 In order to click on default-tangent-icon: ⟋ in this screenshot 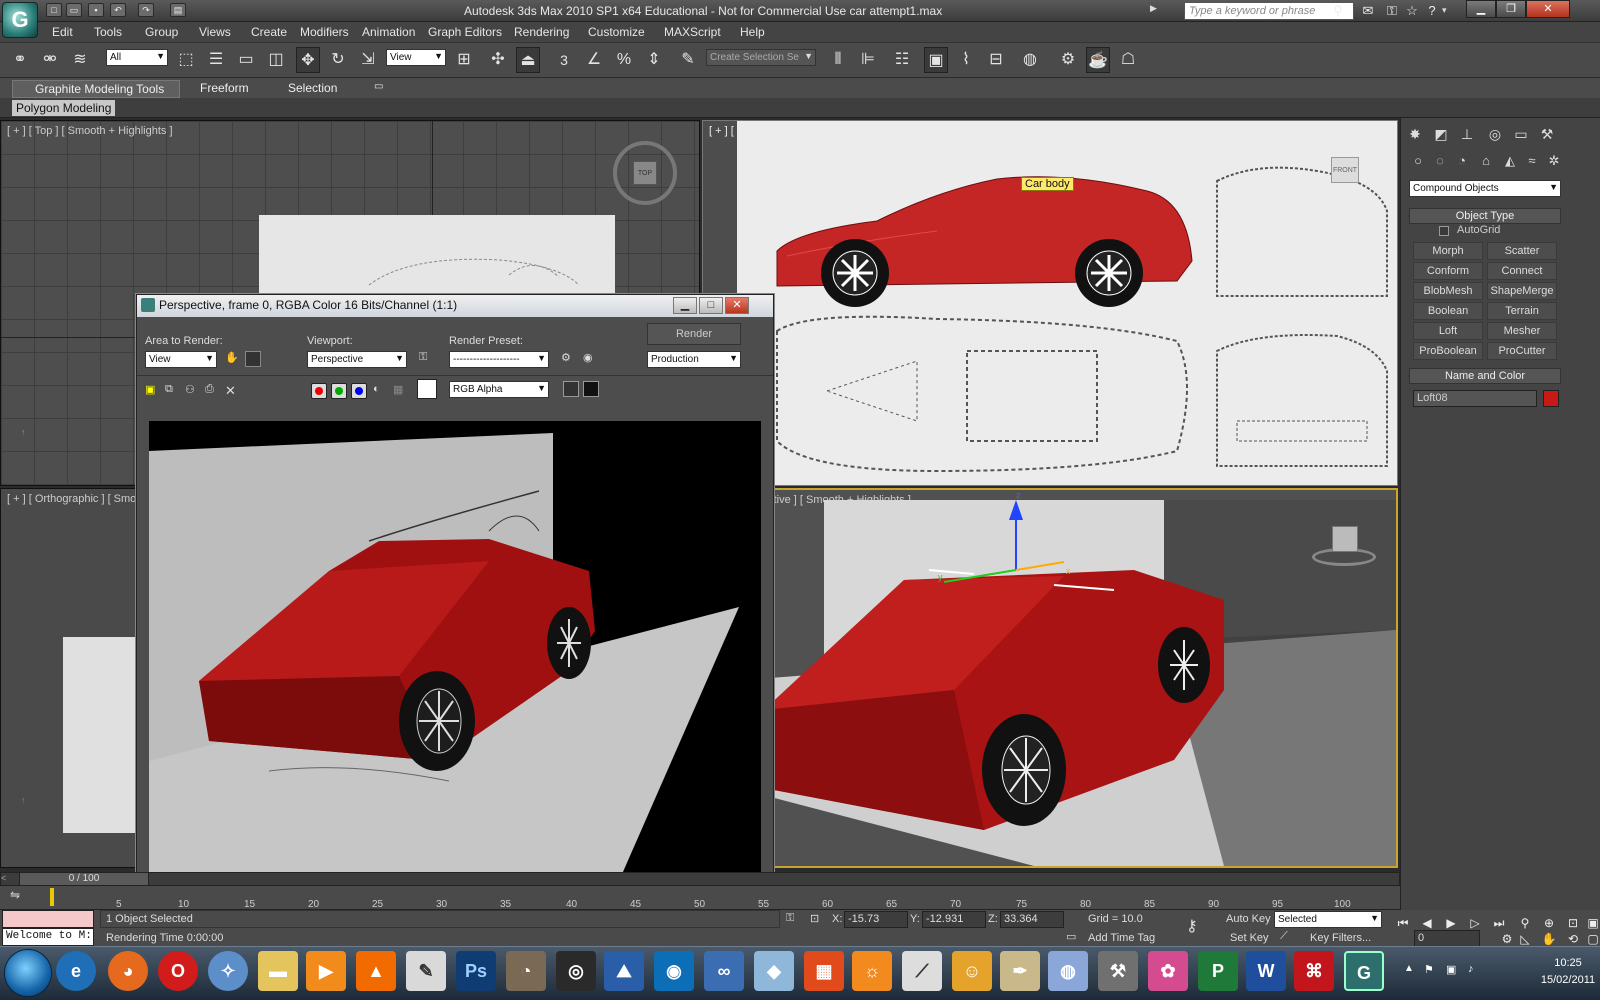, I will do `click(1287, 937)`.